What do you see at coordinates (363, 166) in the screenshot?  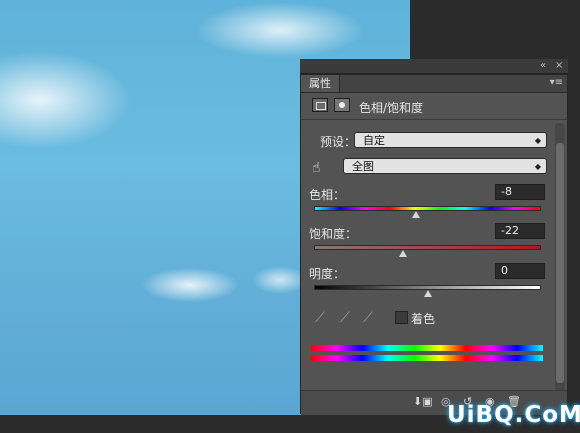 I see `channel-value: 全图` at bounding box center [363, 166].